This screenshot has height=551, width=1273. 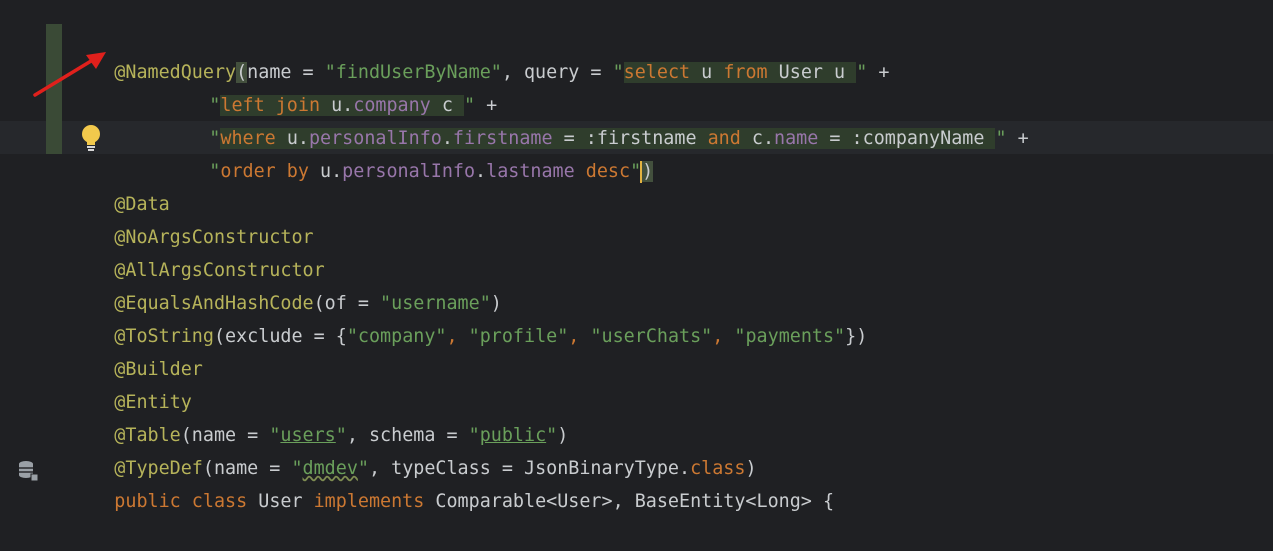 I want to click on database-icon, so click(x=28, y=471).